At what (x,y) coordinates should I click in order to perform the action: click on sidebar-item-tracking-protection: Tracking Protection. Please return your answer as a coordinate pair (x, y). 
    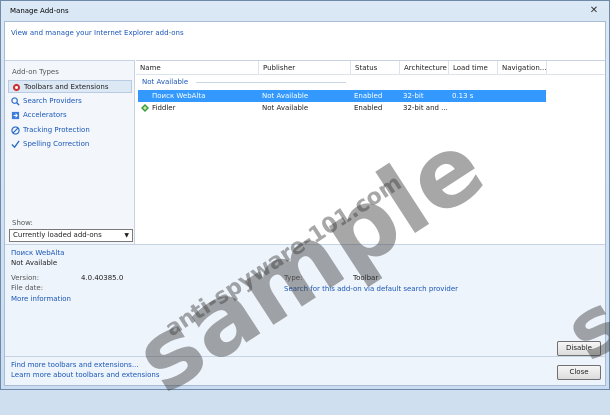
    Looking at the image, I should click on (70, 130).